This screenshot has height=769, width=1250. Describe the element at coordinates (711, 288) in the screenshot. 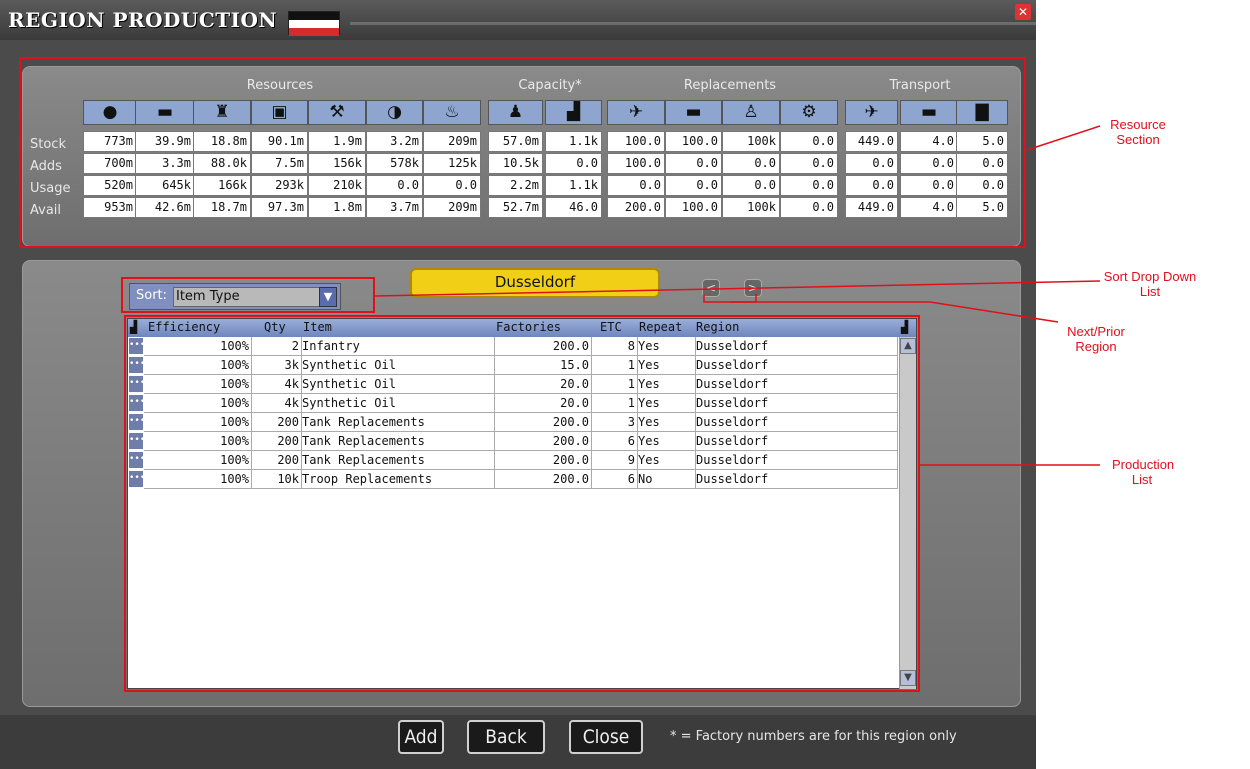

I see `prior-region-button: <` at that location.